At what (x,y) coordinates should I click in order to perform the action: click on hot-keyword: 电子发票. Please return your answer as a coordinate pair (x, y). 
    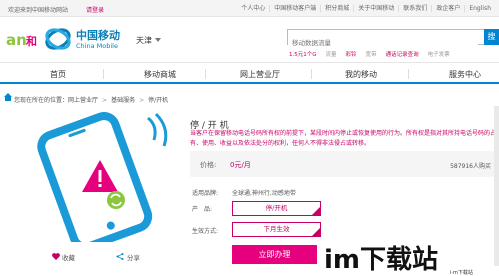
    Looking at the image, I should click on (439, 54).